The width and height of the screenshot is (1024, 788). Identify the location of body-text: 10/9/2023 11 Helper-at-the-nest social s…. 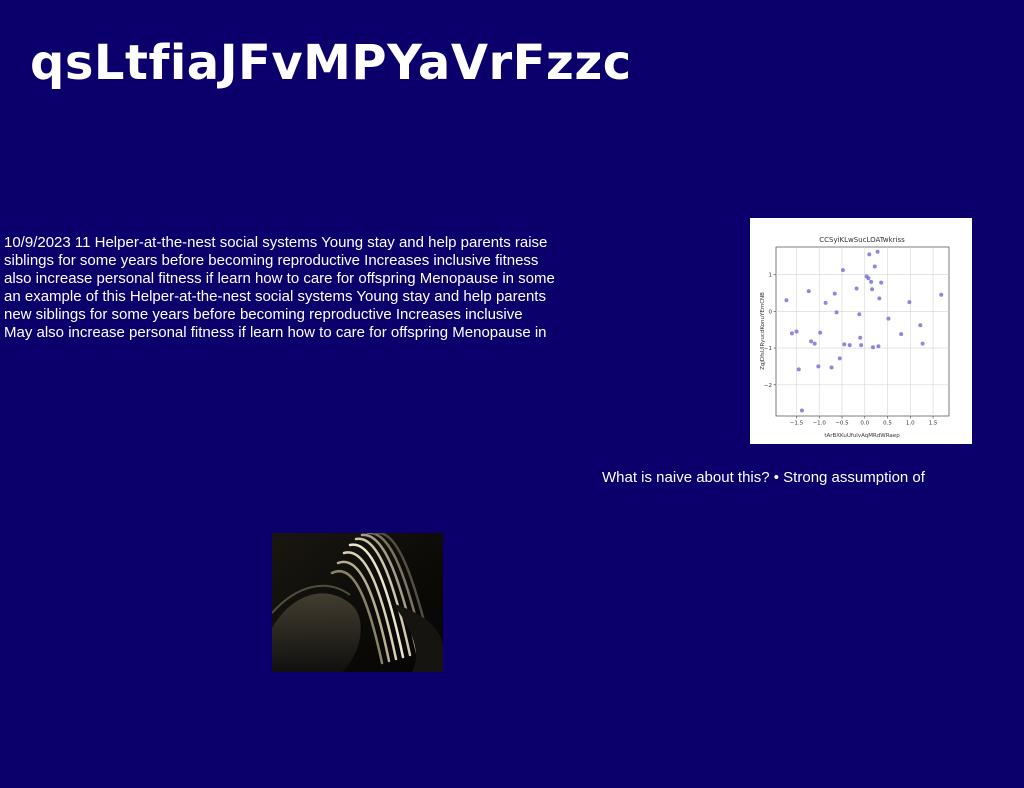
(300, 288).